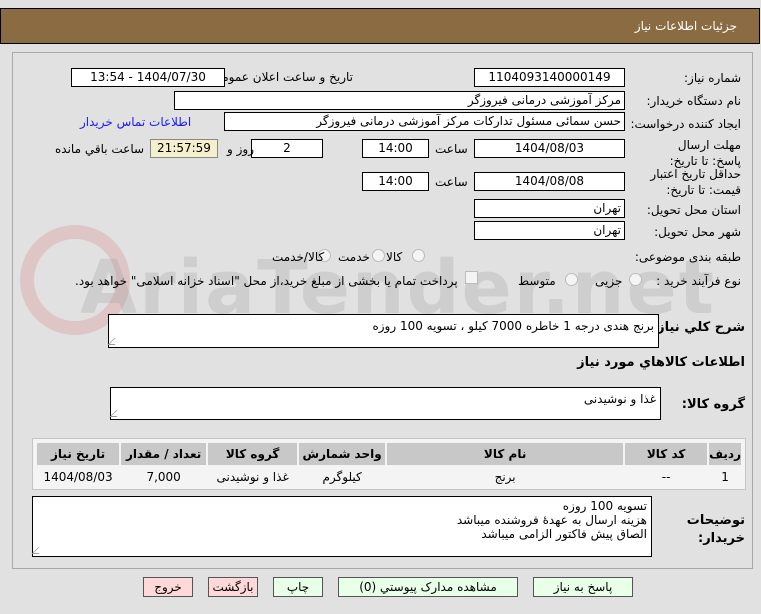 This screenshot has height=614, width=761. Describe the element at coordinates (505, 454) in the screenshot. I see `col-name: نام کالا` at that location.